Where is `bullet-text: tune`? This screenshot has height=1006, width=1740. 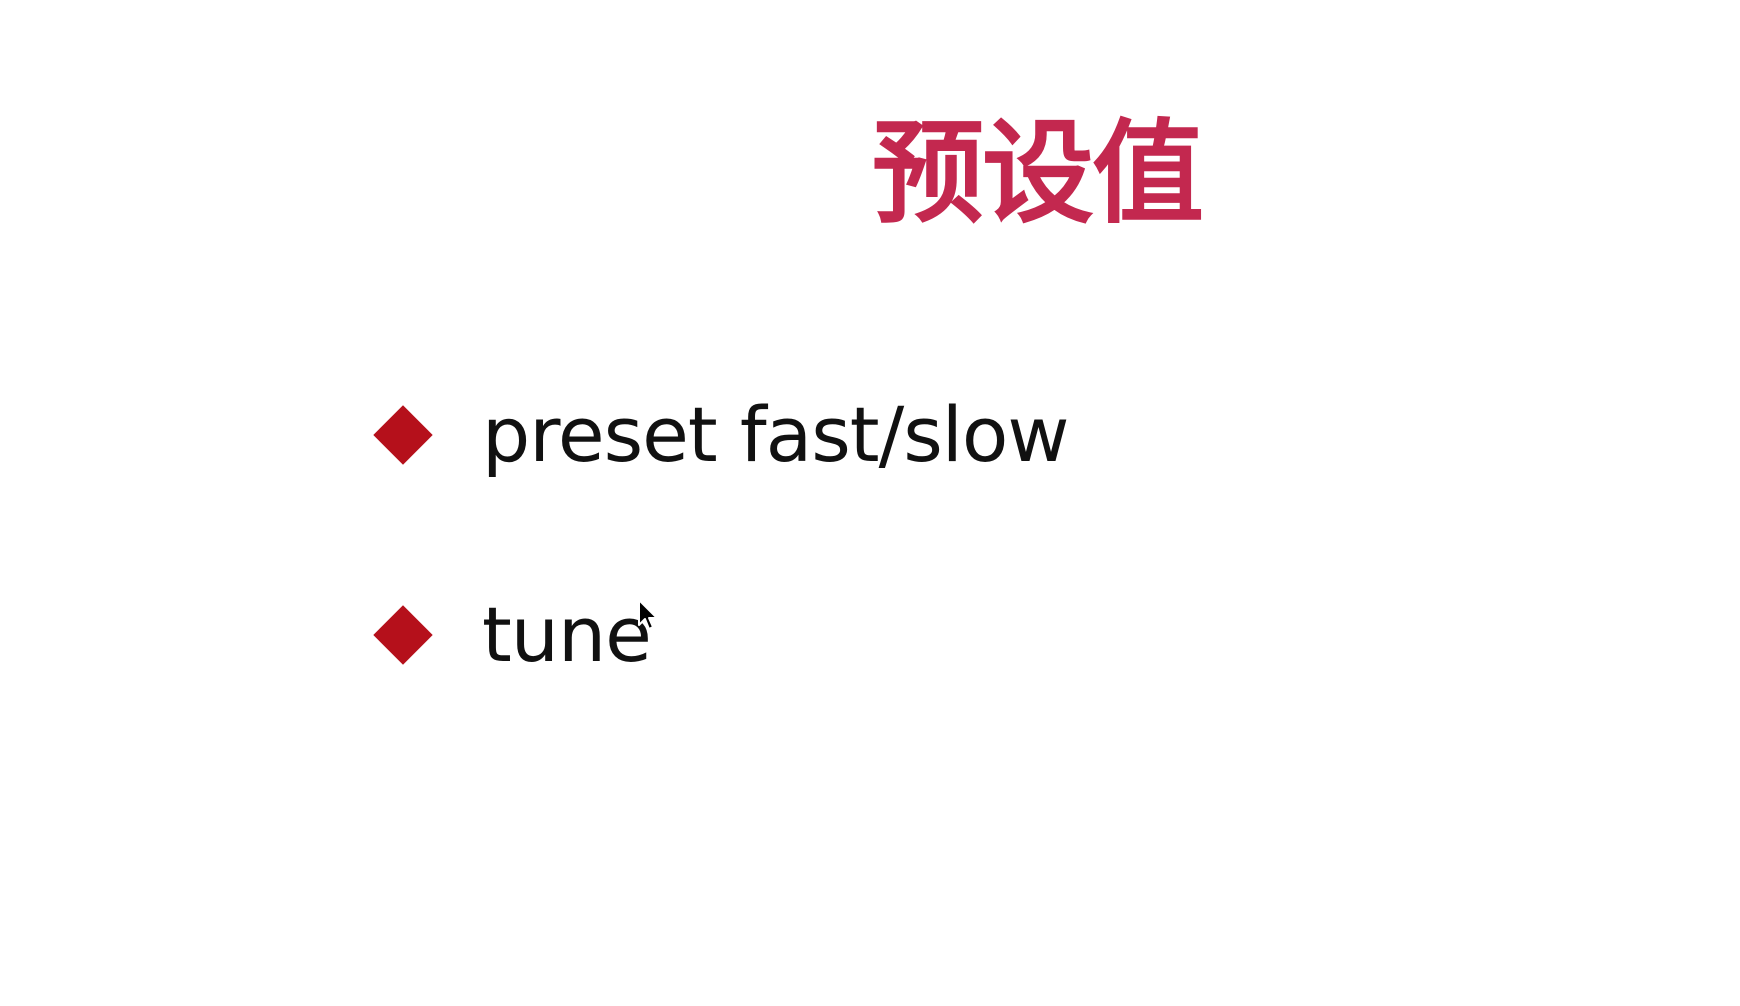 bullet-text: tune is located at coordinates (567, 634).